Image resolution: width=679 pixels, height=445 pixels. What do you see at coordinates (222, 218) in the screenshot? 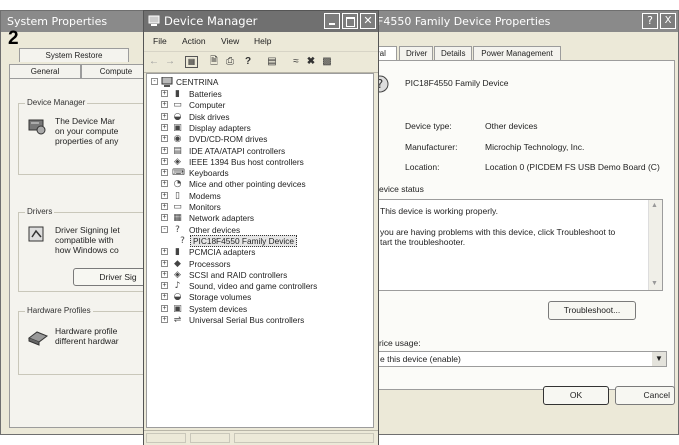
I see `tree-item-label: Network adapters` at bounding box center [222, 218].